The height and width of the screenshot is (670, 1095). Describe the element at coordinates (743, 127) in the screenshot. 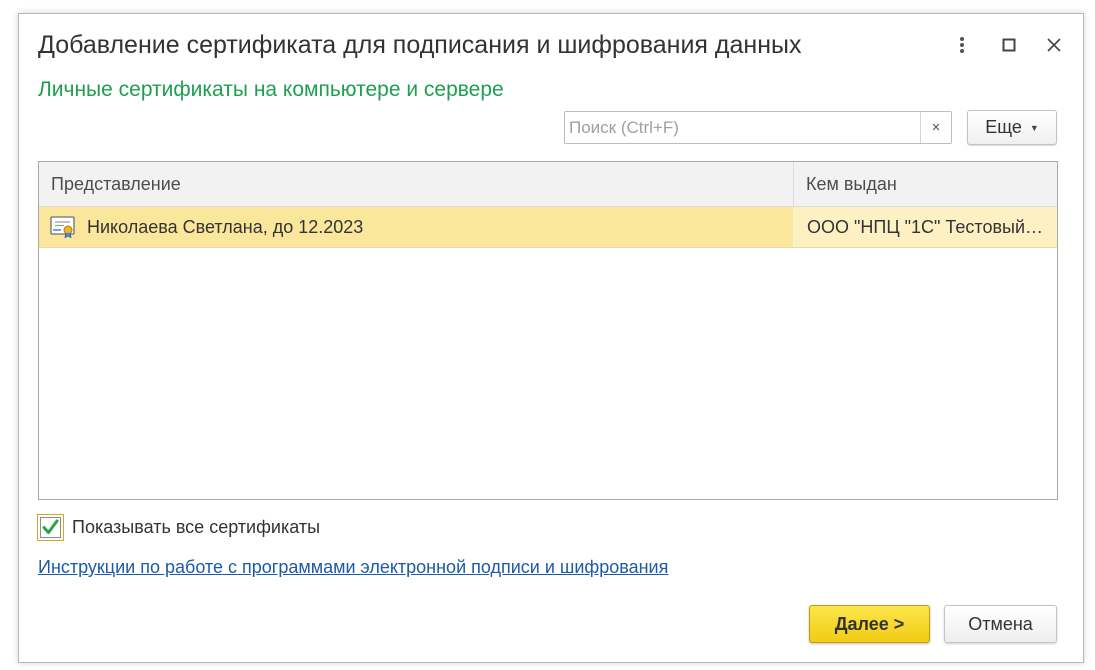

I see `search-input` at that location.